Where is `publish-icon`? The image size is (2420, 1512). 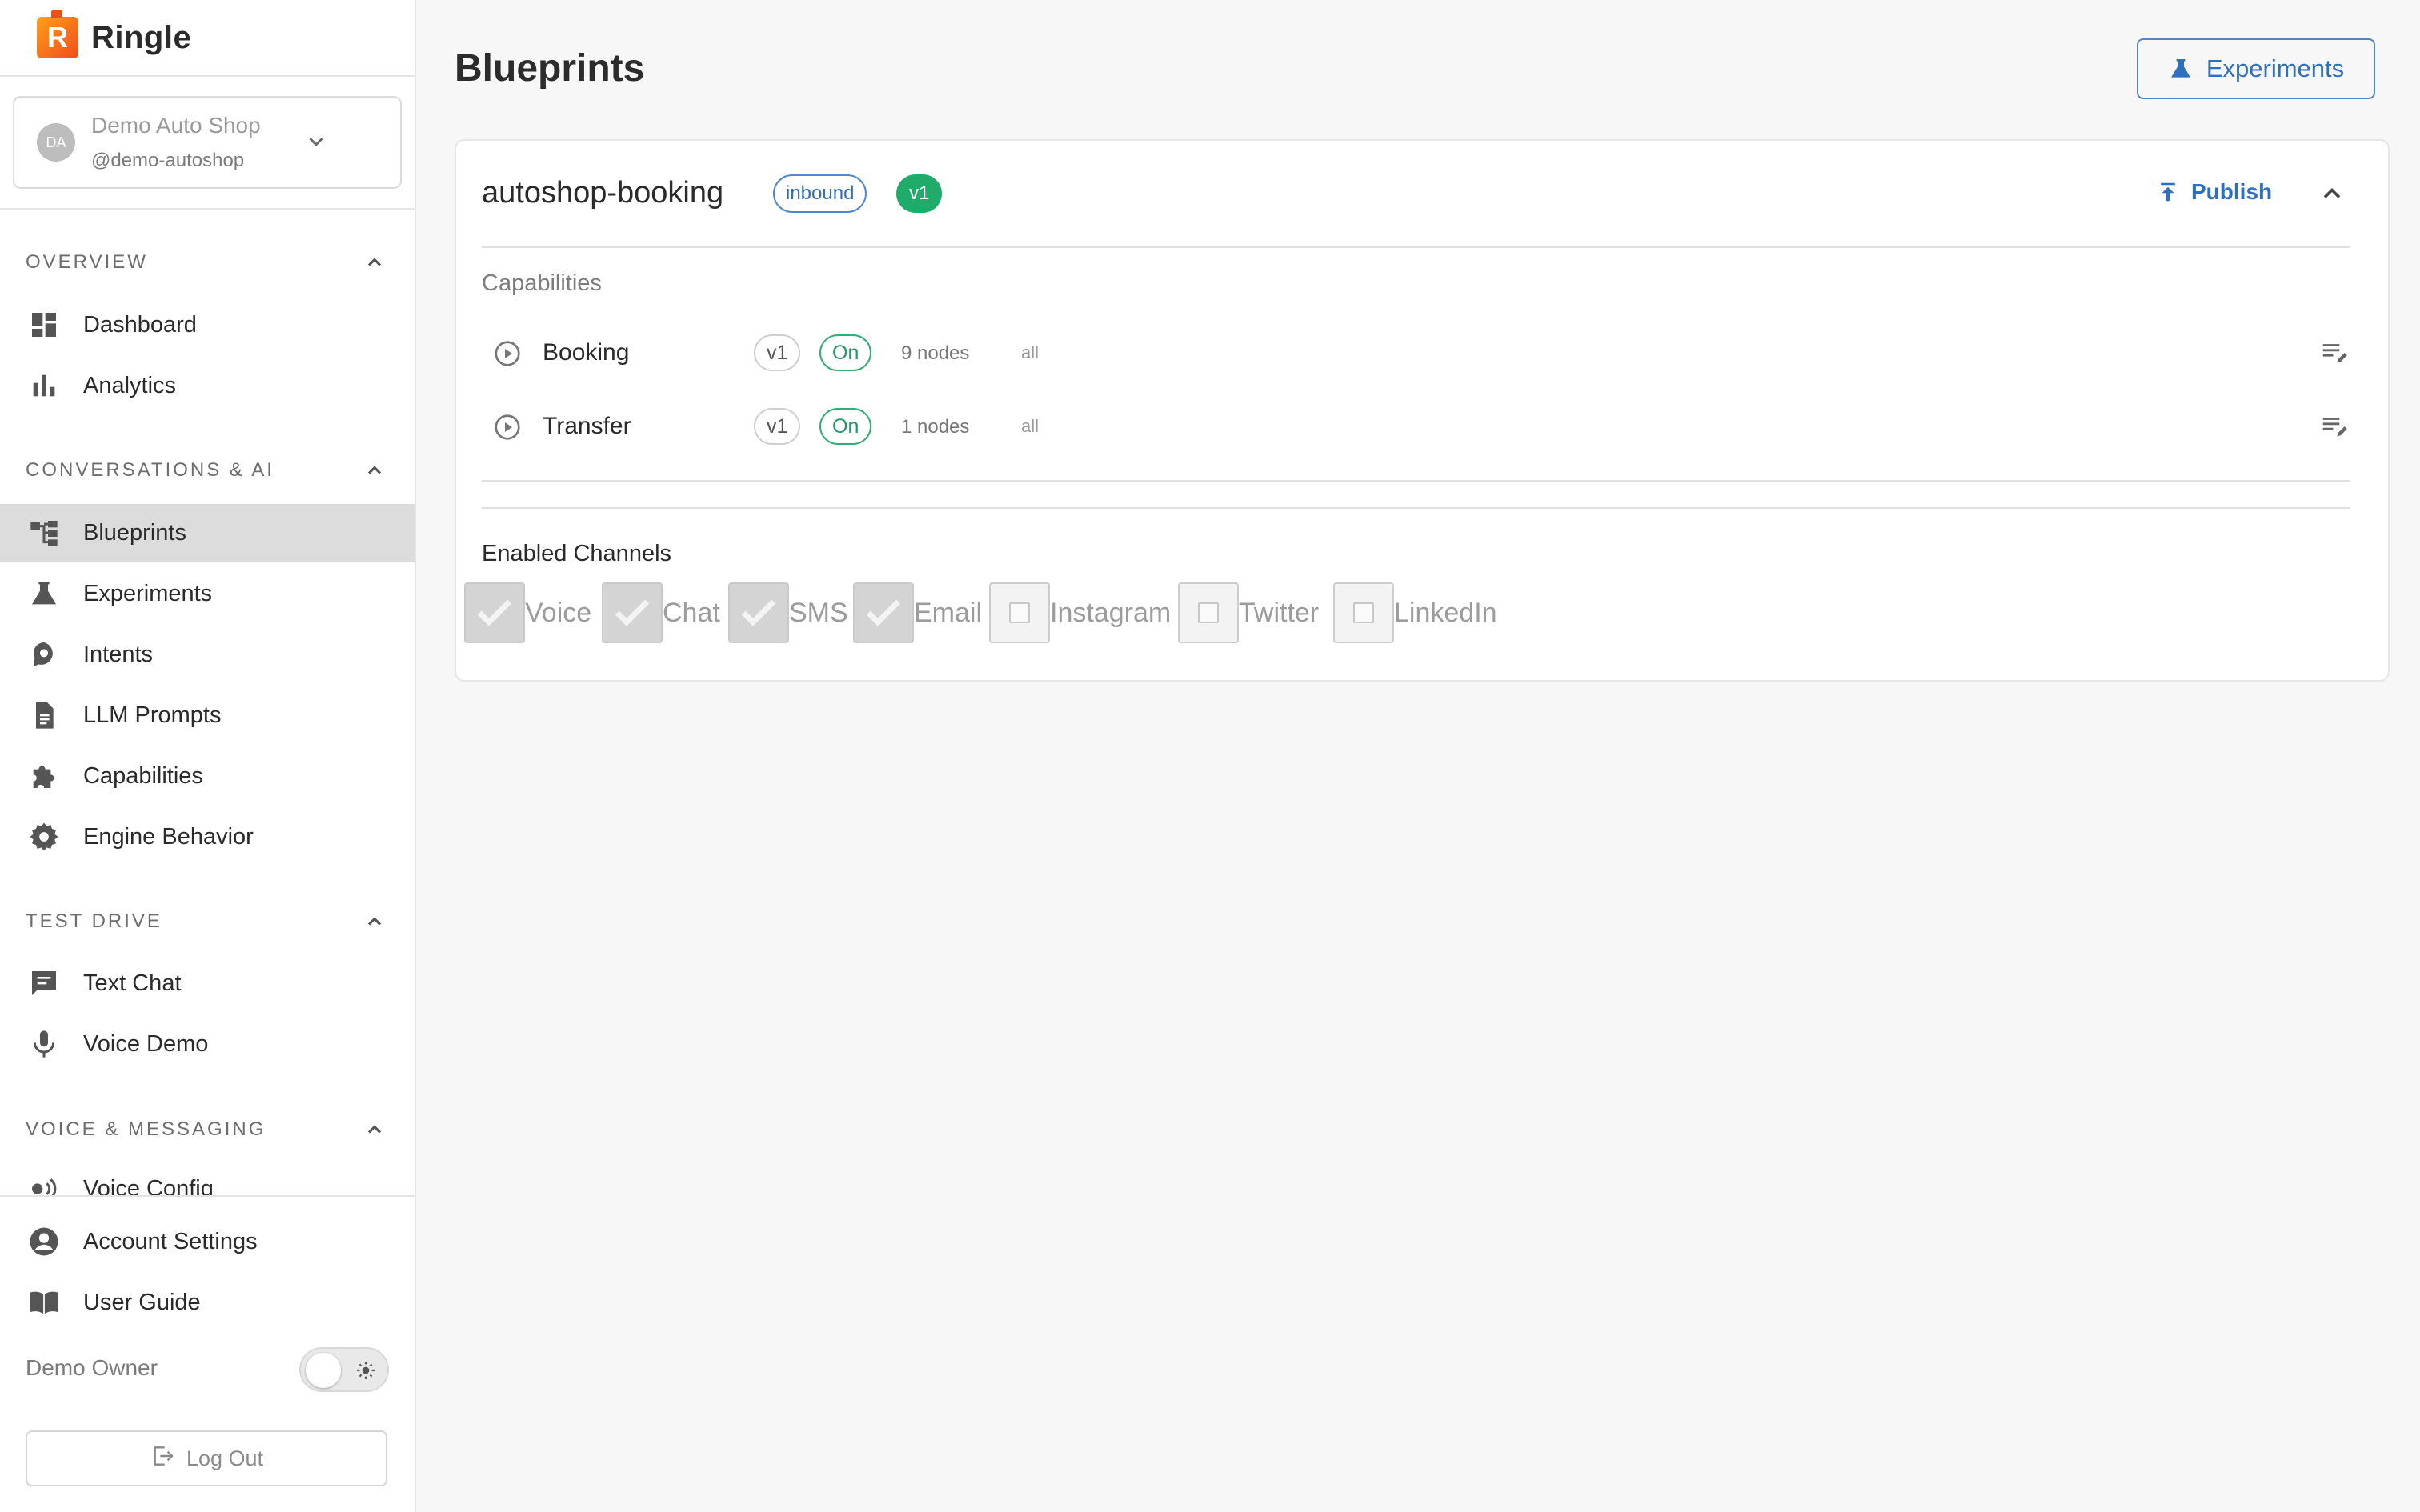
publish-icon is located at coordinates (2168, 192).